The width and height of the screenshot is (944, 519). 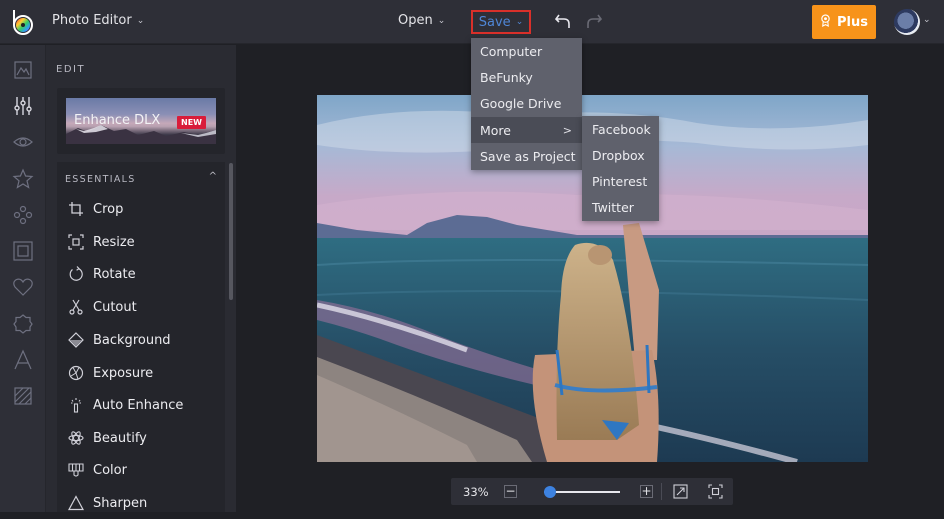 I want to click on beautify-icon, so click(x=76, y=438).